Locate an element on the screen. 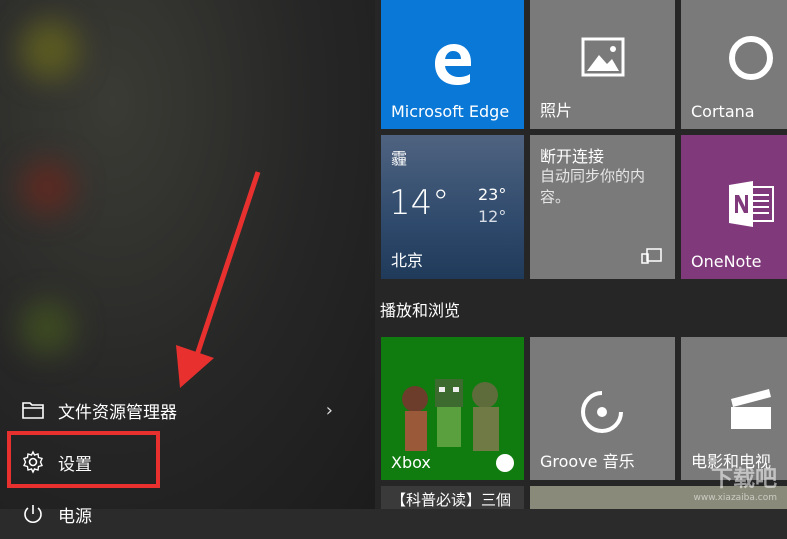 The image size is (787, 539). tile-label: Cortana is located at coordinates (723, 111).